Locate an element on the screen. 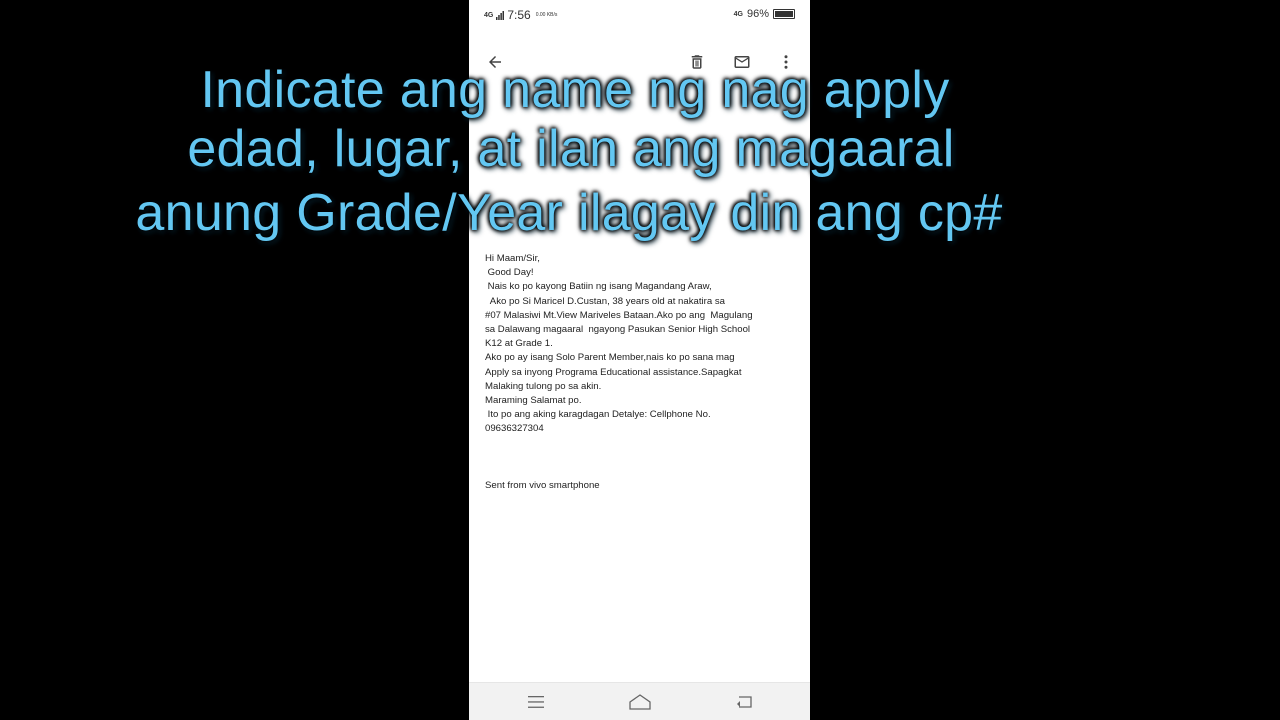  clock: 7:56 is located at coordinates (519, 15).